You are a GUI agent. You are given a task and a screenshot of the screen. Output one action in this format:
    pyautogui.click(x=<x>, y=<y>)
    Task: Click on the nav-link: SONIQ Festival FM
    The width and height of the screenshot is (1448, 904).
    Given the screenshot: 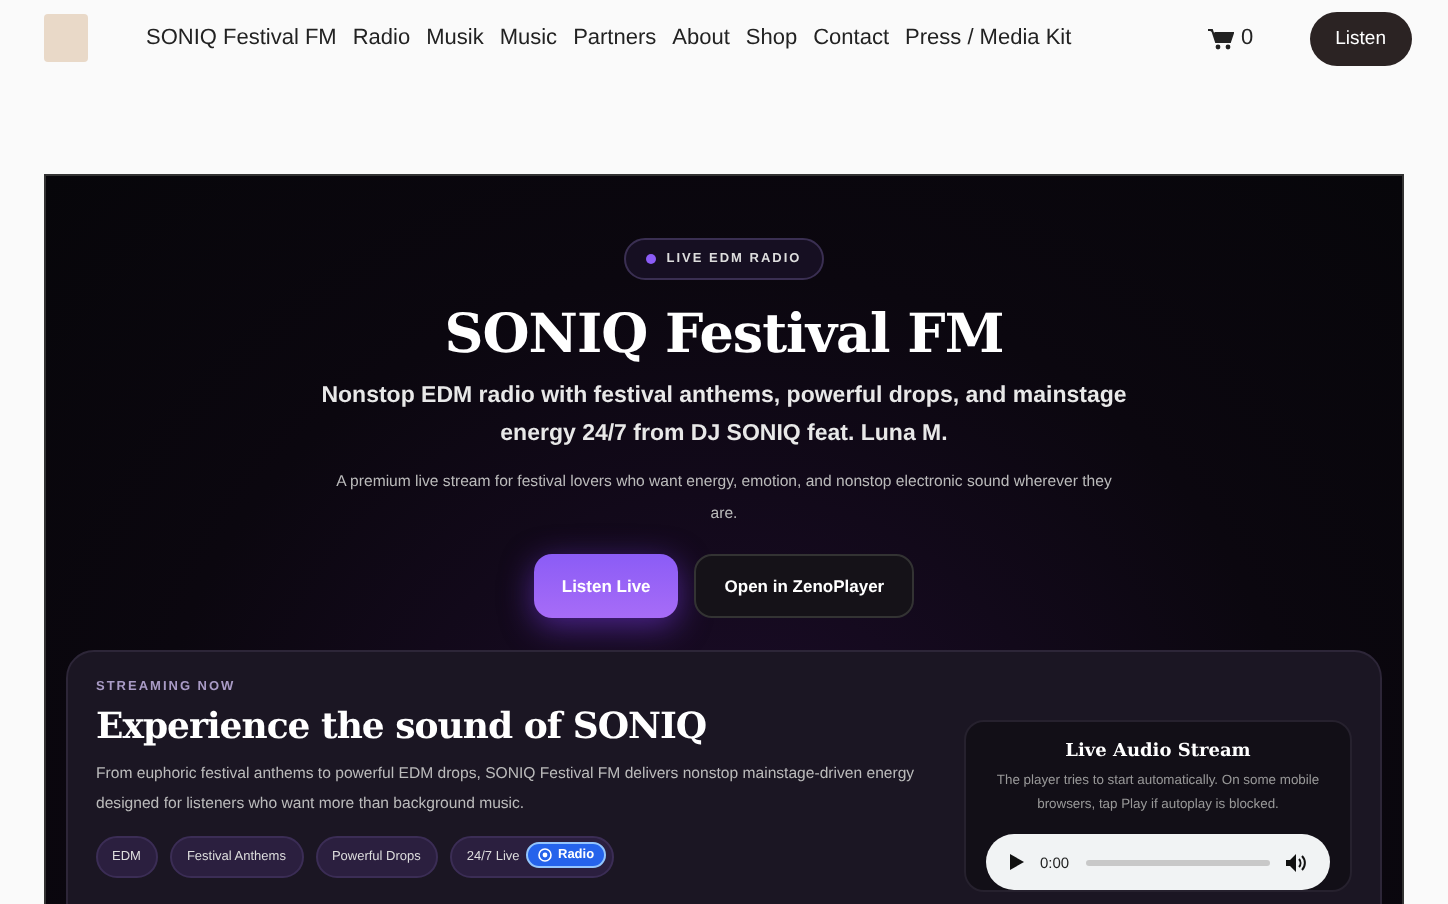 What is the action you would take?
    pyautogui.click(x=241, y=38)
    